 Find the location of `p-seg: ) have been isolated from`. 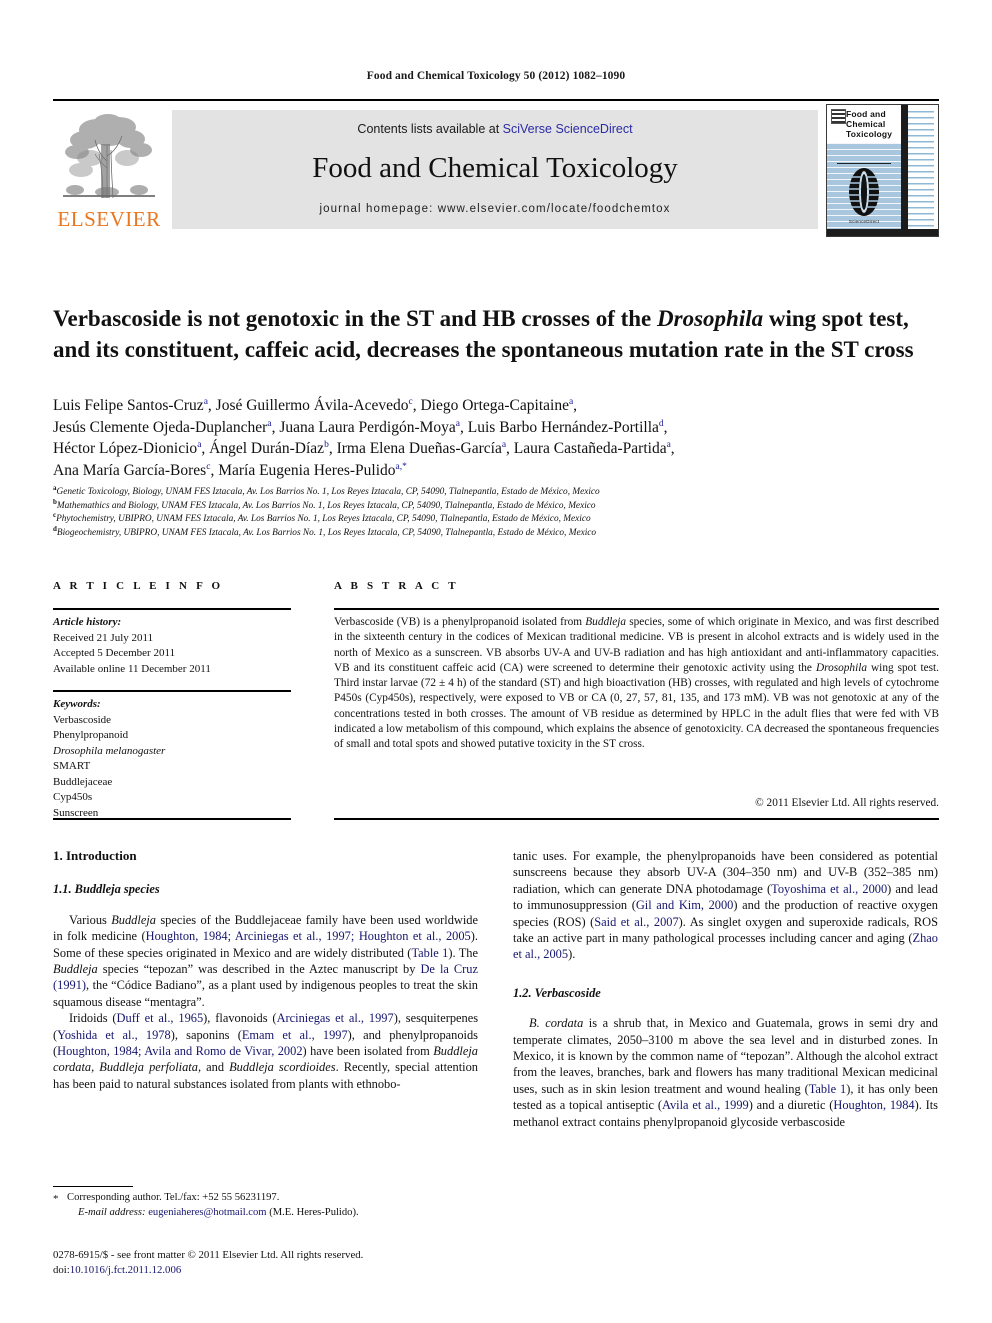

p-seg: ) have been isolated from is located at coordinates (368, 1051).